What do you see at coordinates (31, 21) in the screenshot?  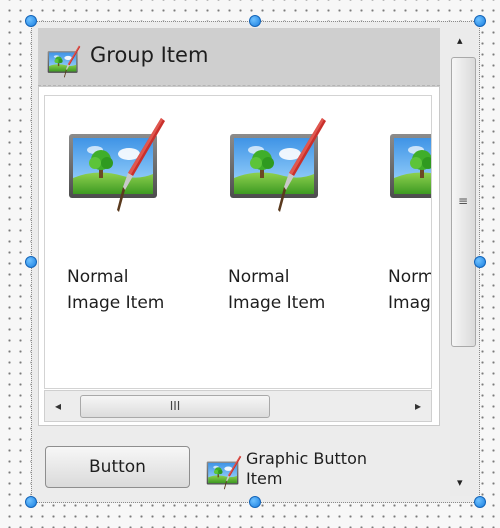 I see `selection-handle-top-left` at bounding box center [31, 21].